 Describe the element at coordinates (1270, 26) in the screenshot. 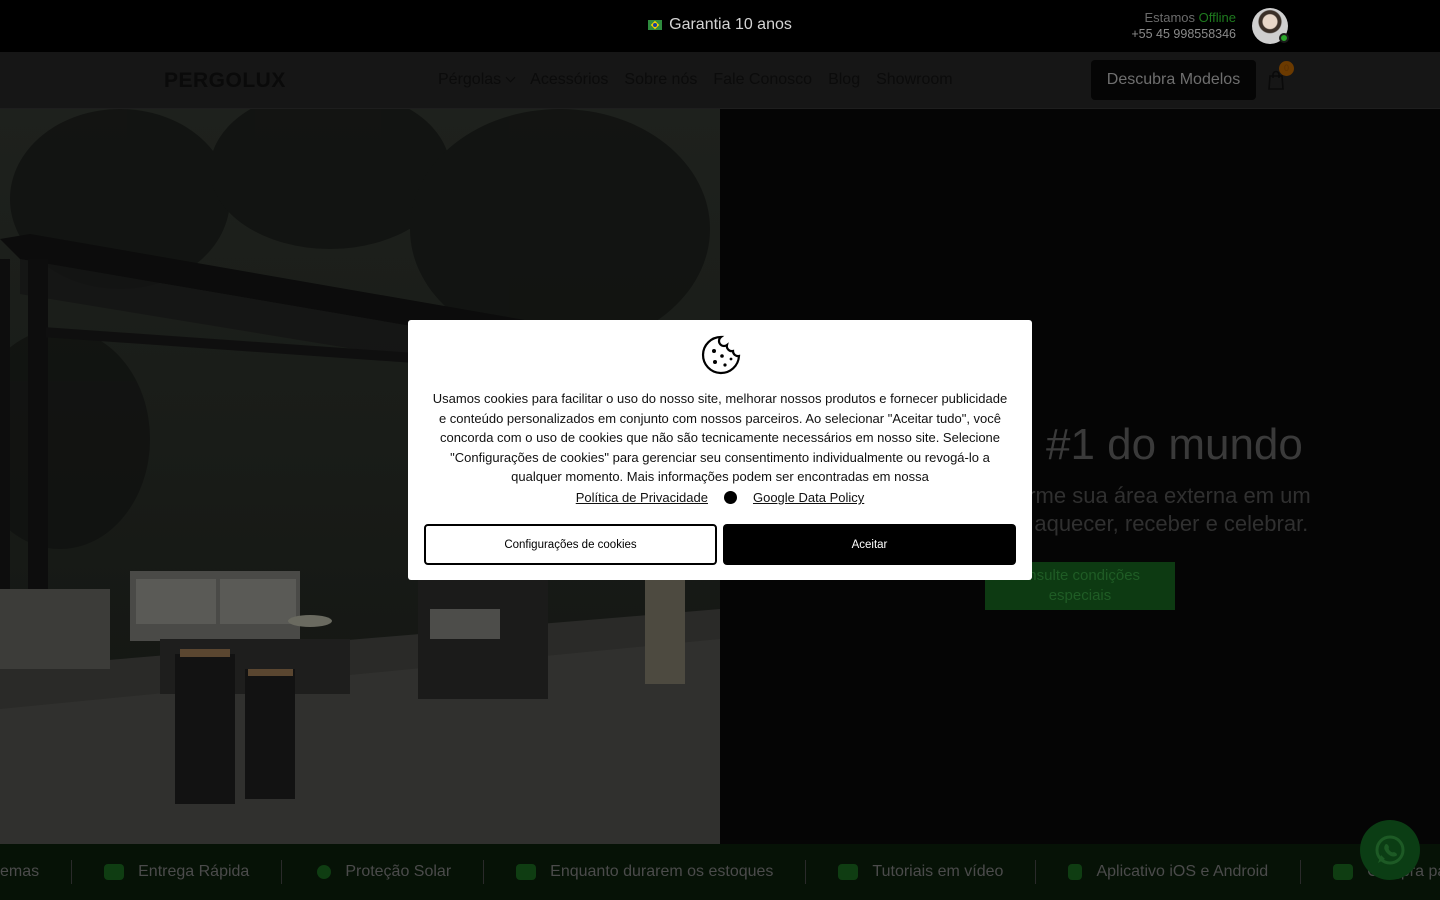

I see `agent-avatar` at that location.